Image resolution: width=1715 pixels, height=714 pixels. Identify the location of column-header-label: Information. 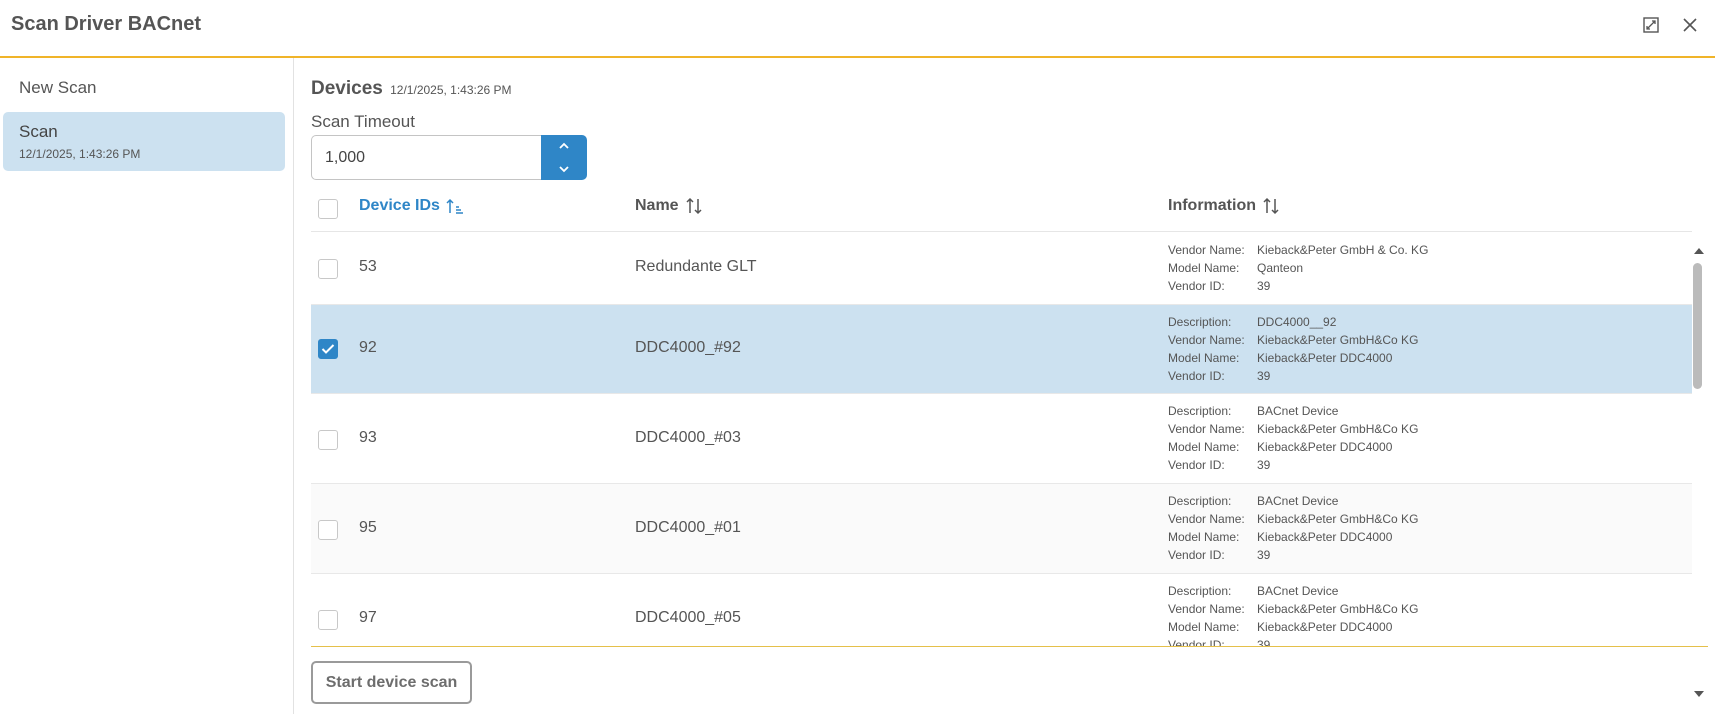
(1212, 205).